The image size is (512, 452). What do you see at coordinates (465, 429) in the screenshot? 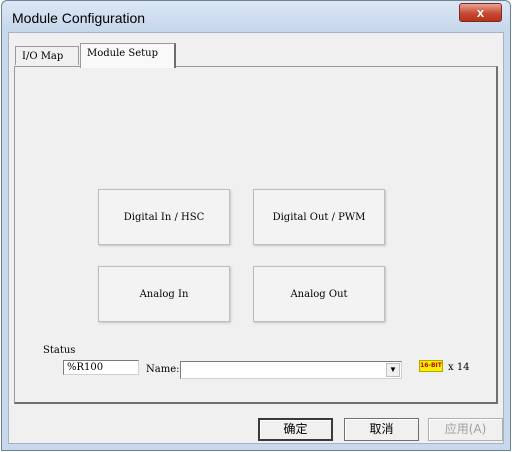
I see `apply-button: 应用(A)` at bounding box center [465, 429].